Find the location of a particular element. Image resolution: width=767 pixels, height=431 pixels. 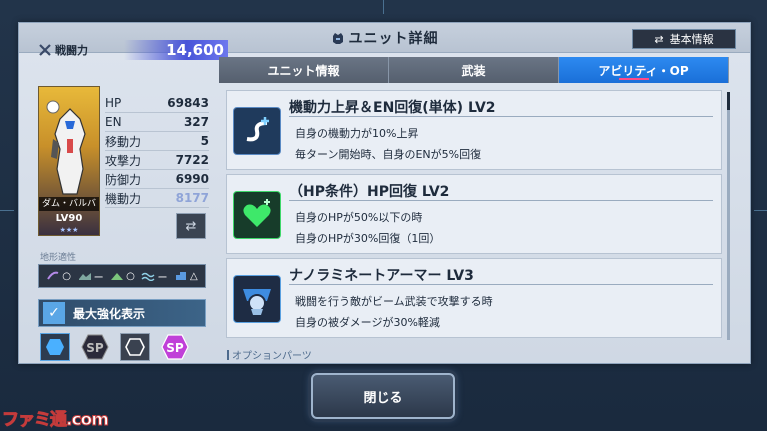

ability-title: （HP条件）HP回復 LV2 is located at coordinates (369, 192).